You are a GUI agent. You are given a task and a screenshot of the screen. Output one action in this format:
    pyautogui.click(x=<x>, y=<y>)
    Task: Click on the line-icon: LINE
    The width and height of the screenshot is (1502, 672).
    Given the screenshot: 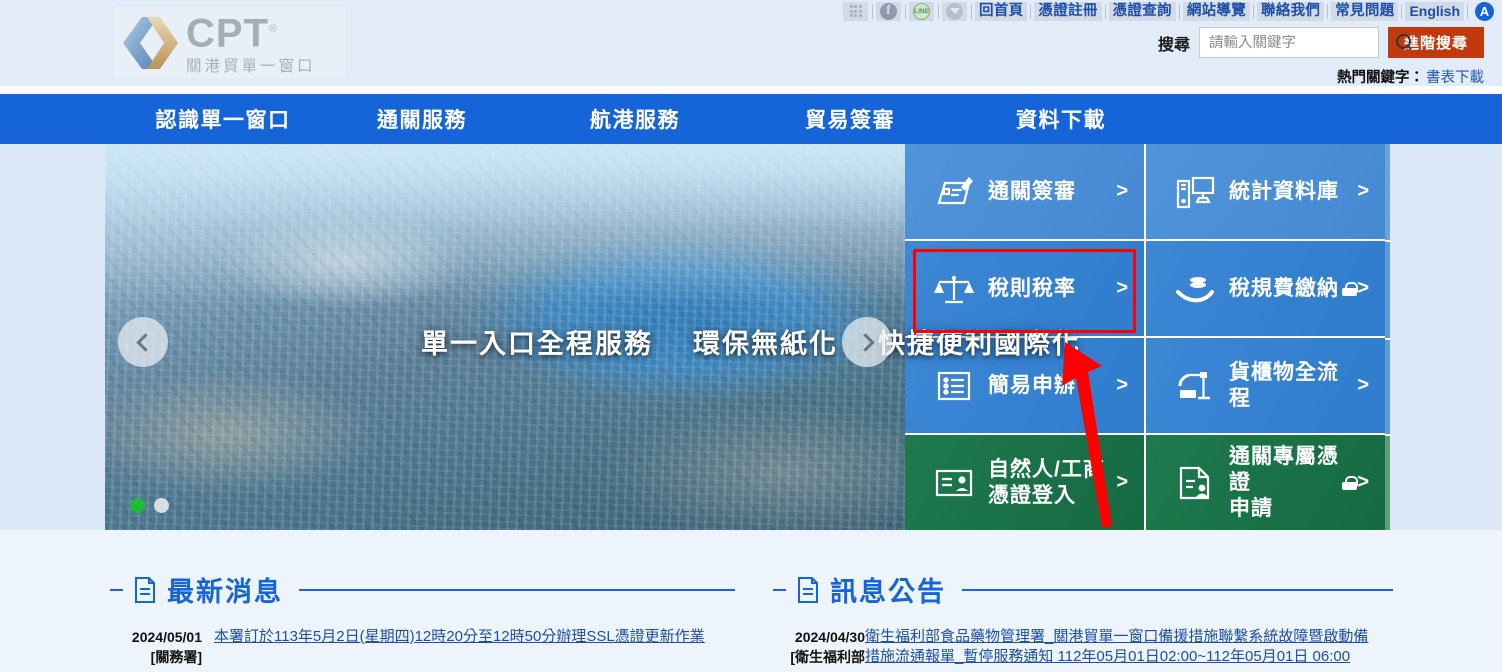 What is the action you would take?
    pyautogui.click(x=922, y=11)
    